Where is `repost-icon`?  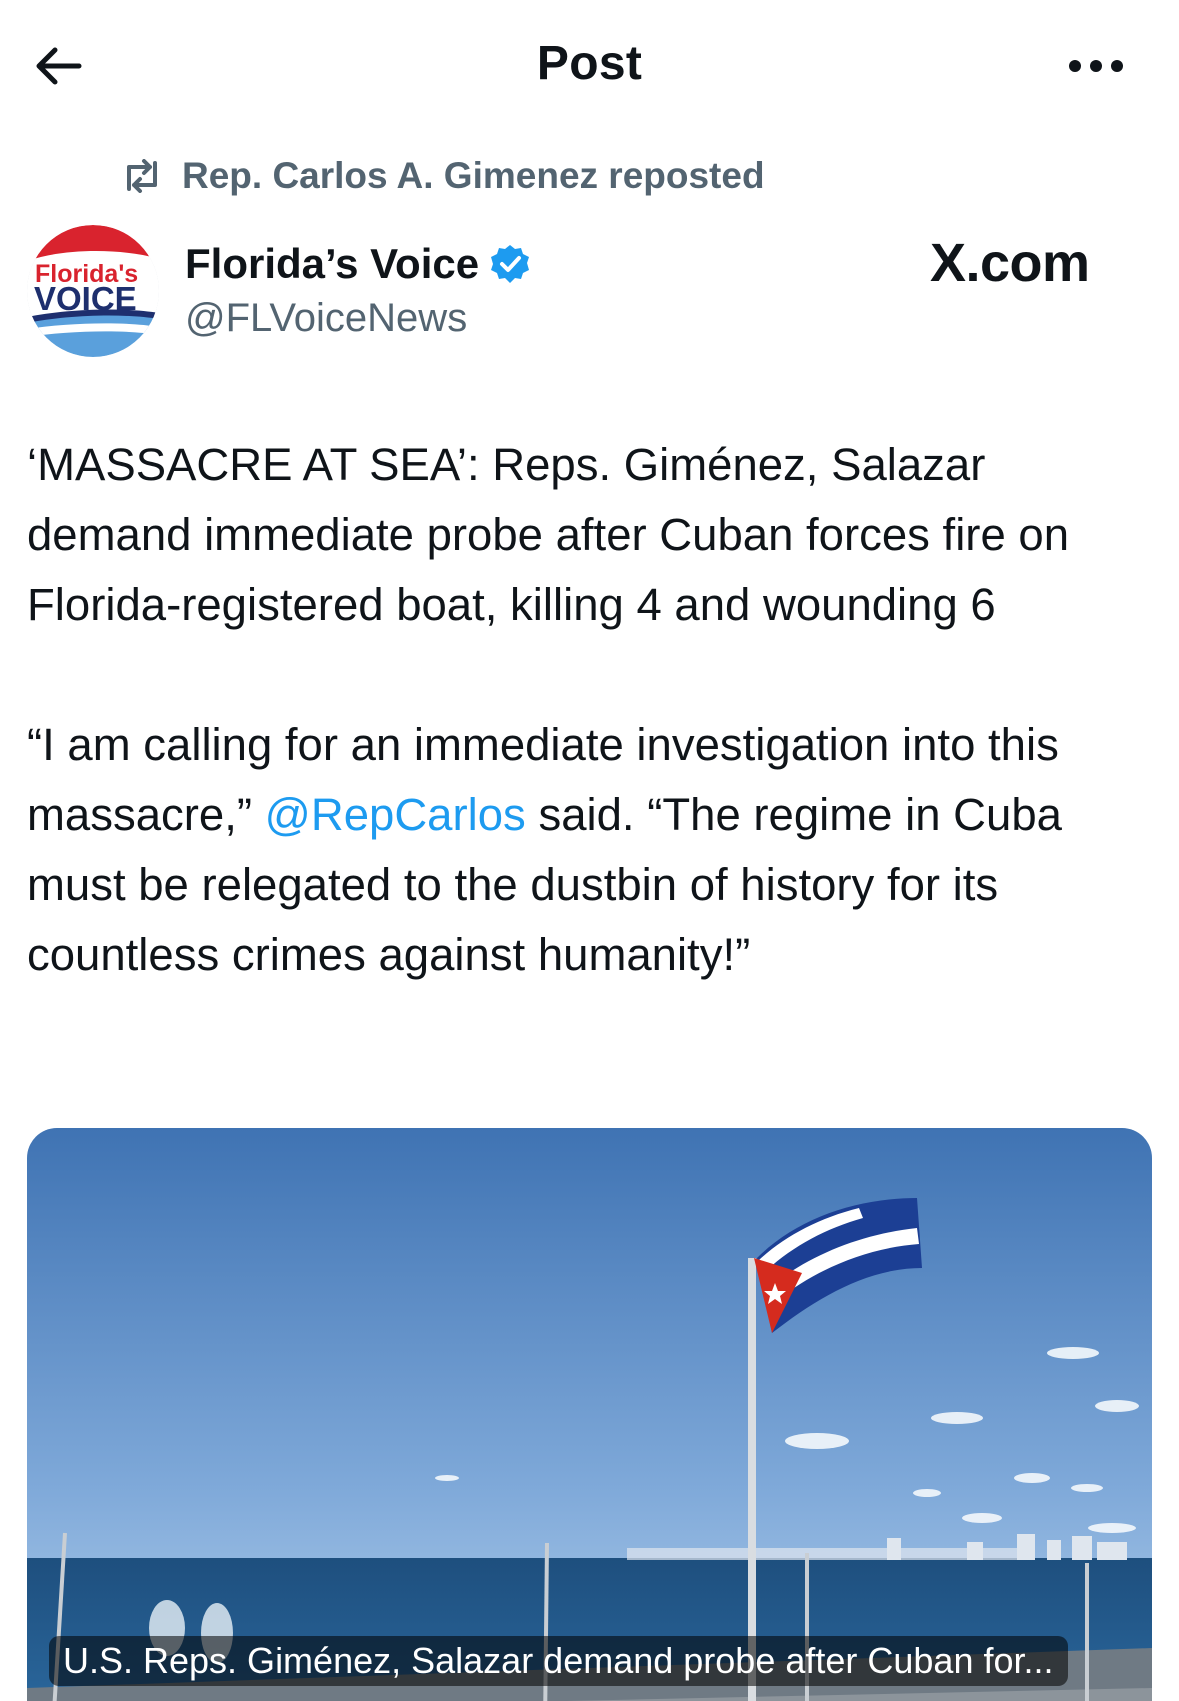 repost-icon is located at coordinates (144, 176).